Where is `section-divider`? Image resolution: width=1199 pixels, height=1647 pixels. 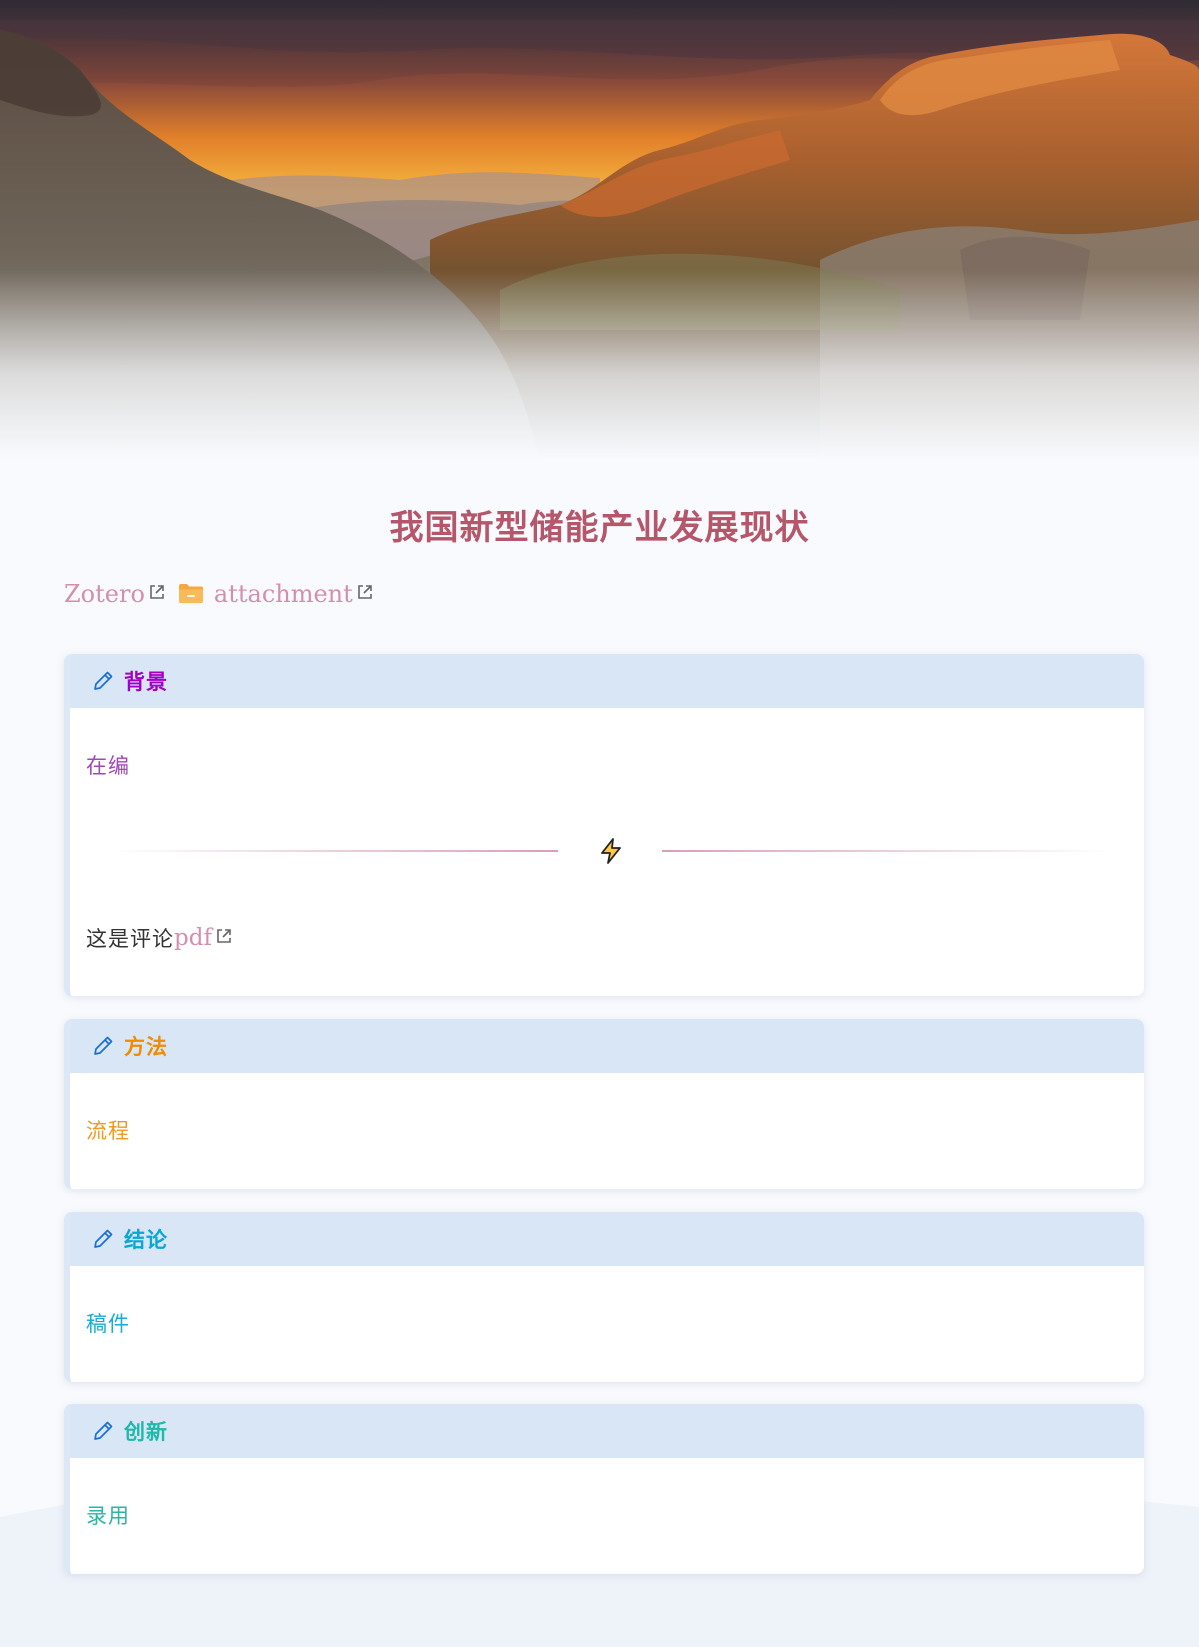
section-divider is located at coordinates (610, 851).